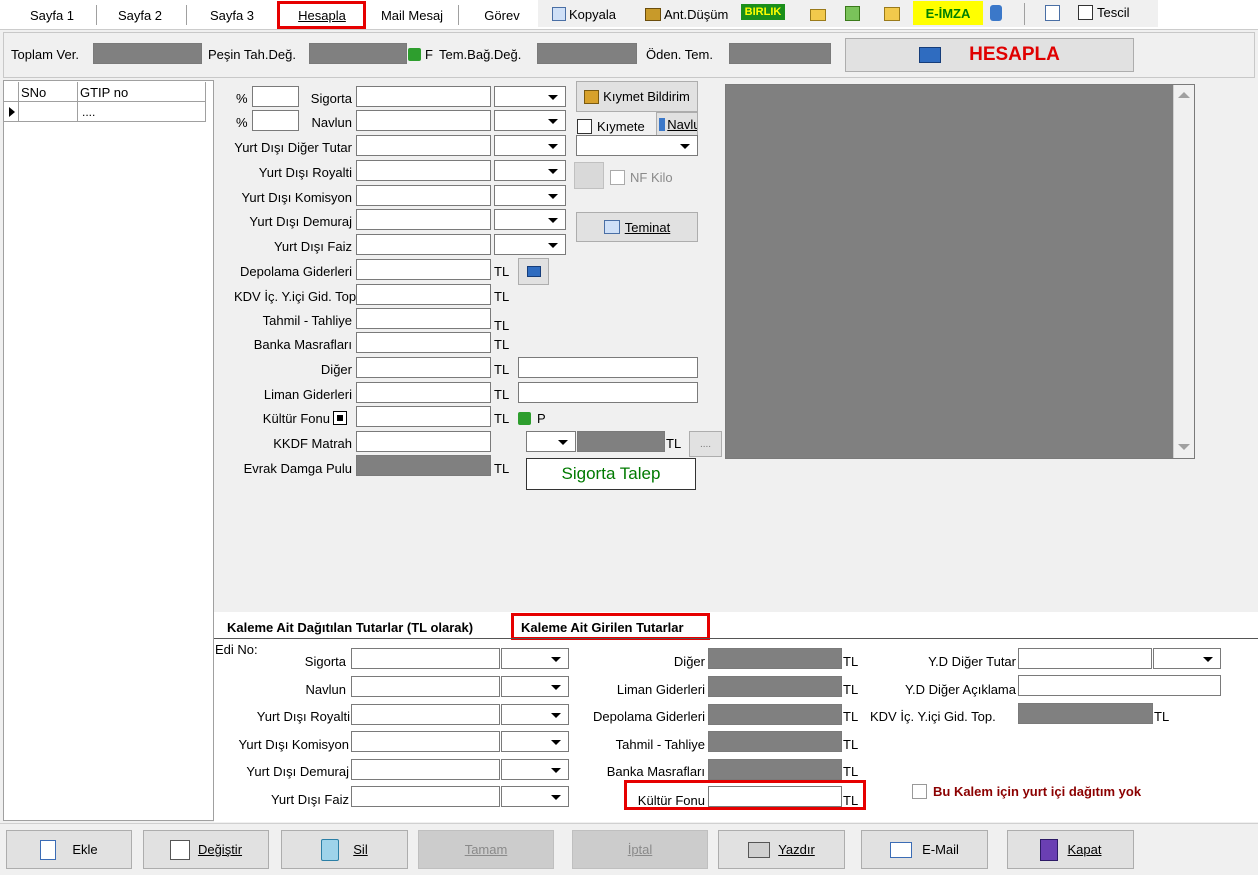 The width and height of the screenshot is (1258, 875). I want to click on kkdf-label: KKDF Matrah, so click(312, 443).